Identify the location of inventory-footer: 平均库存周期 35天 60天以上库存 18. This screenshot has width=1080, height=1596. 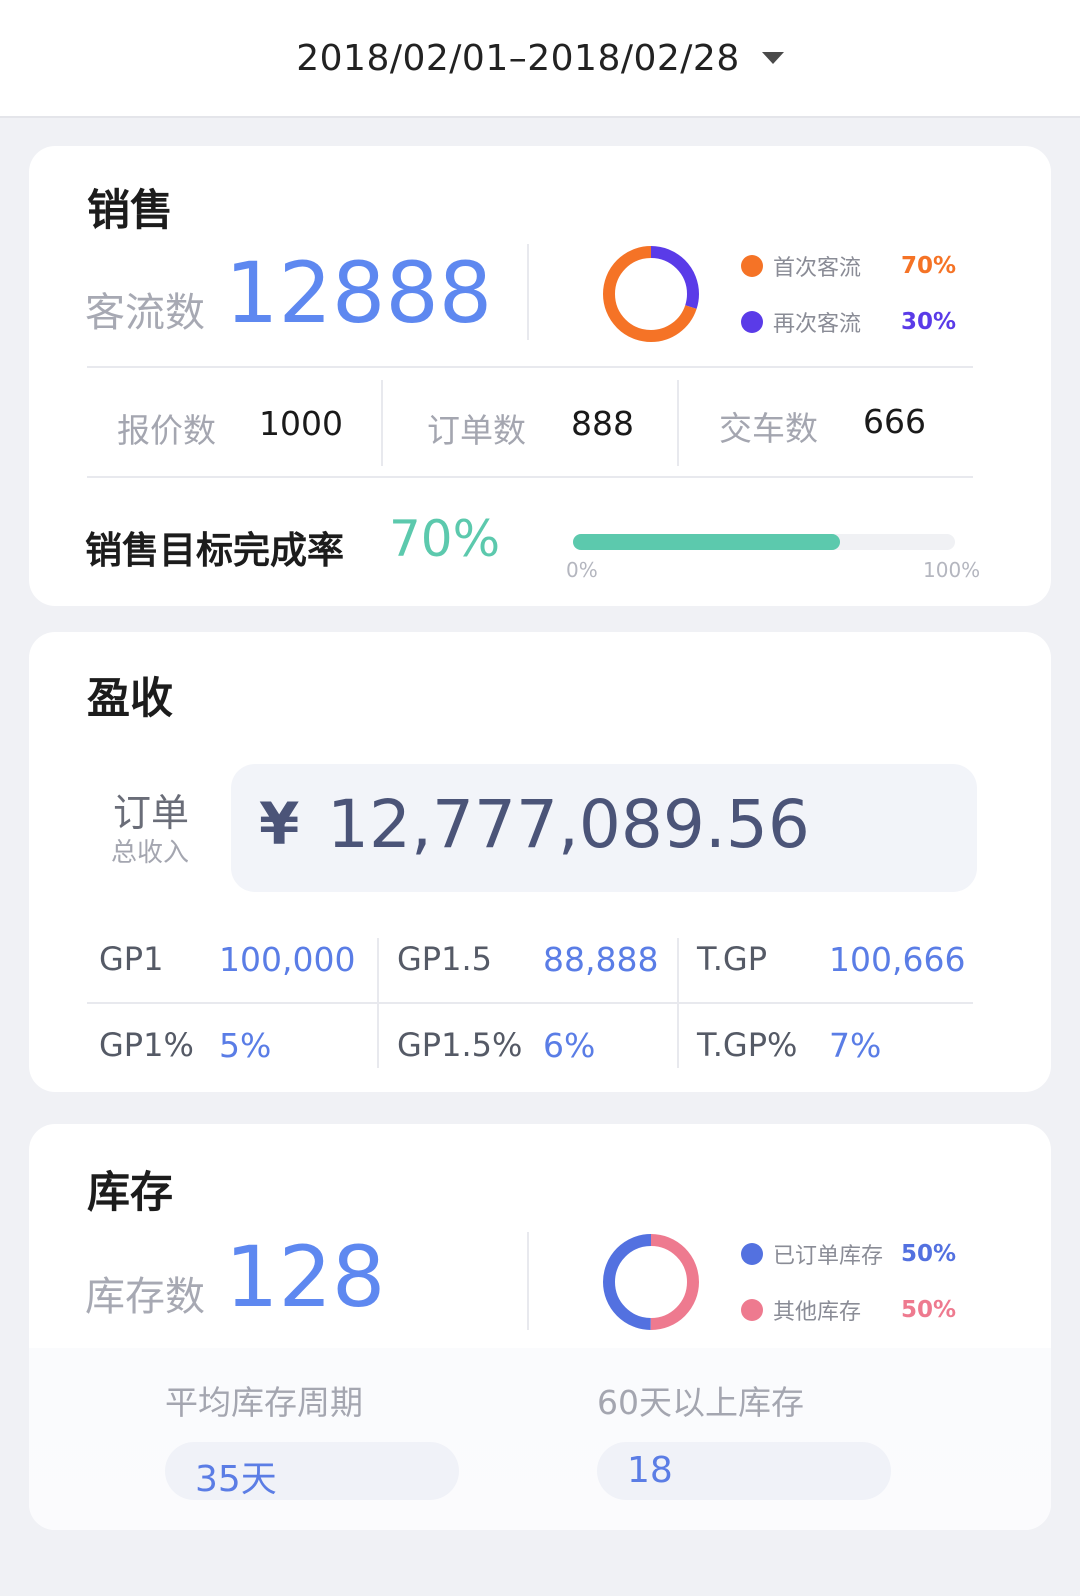
(540, 1439).